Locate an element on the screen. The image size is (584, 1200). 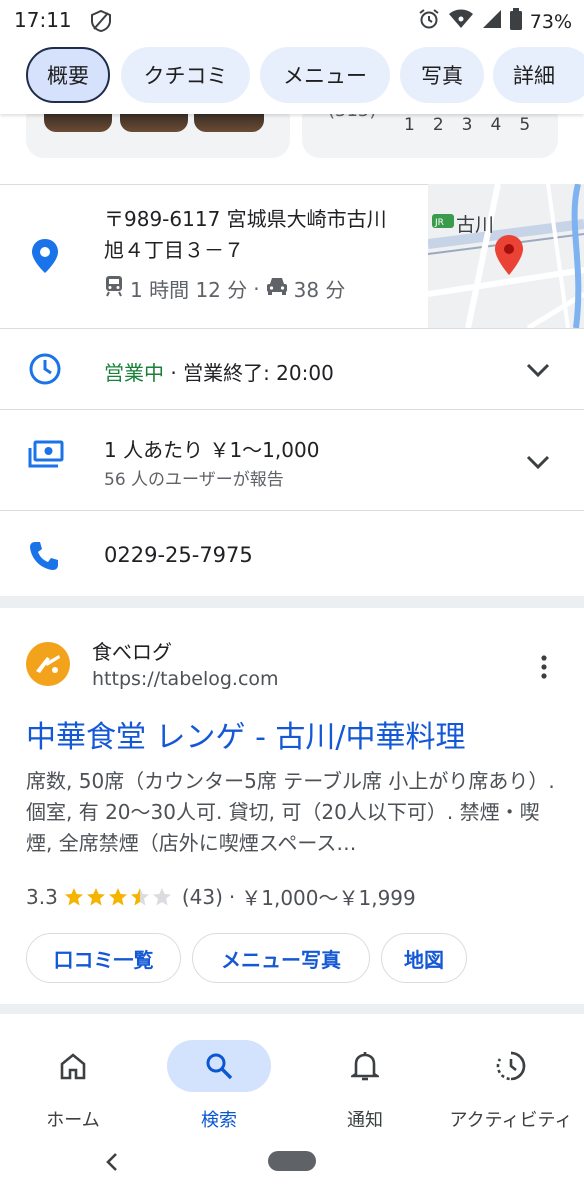
money-icon is located at coordinates (46, 457).